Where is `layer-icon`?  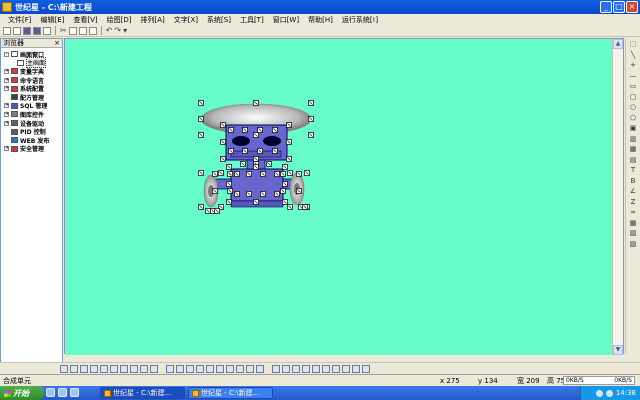
layer-icon is located at coordinates (346, 368).